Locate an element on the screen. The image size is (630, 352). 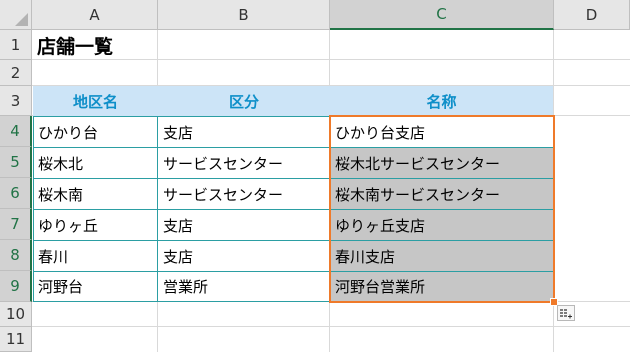
row-header-1: 1 is located at coordinates (16, 45).